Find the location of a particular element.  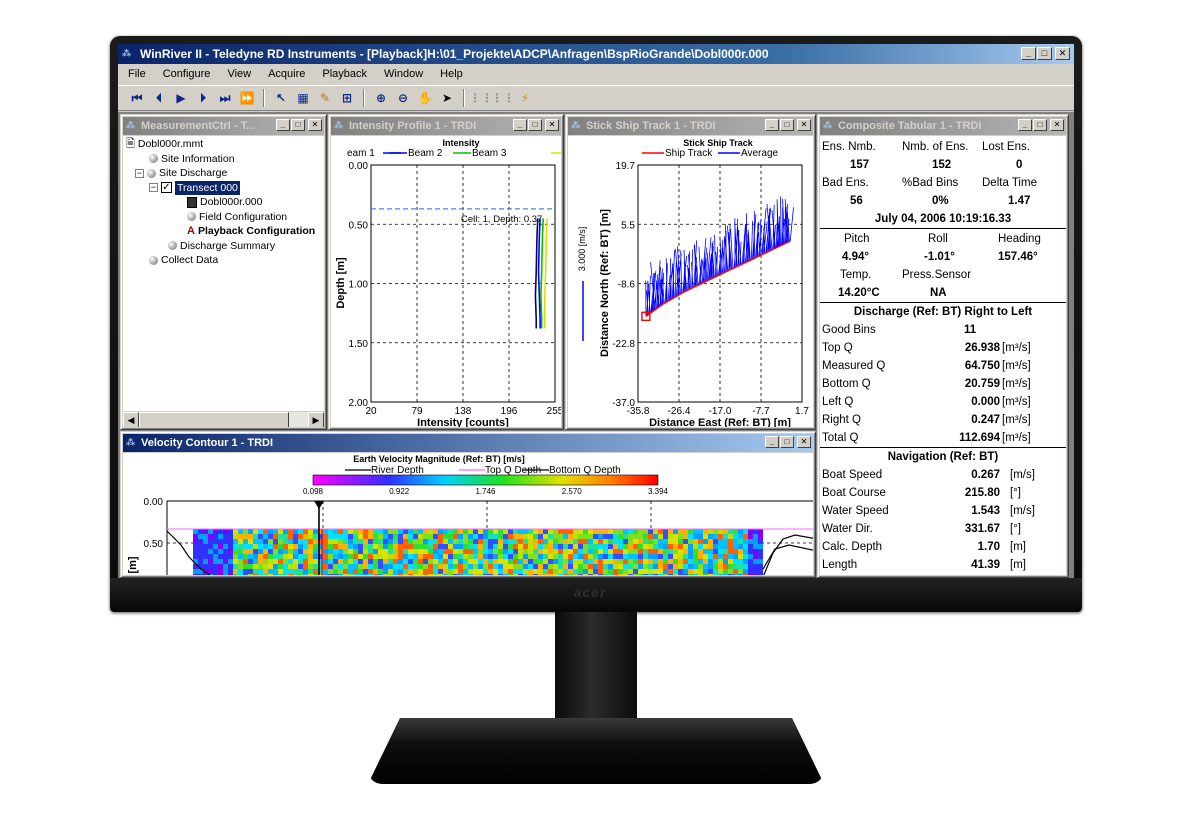

grid-icon: ⋮⋮ is located at coordinates (481, 98).